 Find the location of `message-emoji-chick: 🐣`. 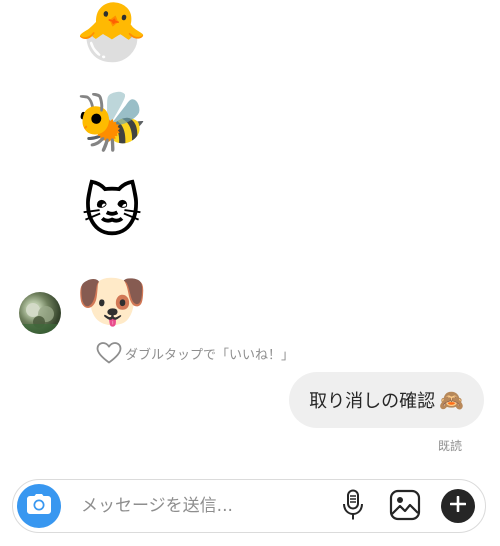

message-emoji-chick: 🐣 is located at coordinates (112, 31).